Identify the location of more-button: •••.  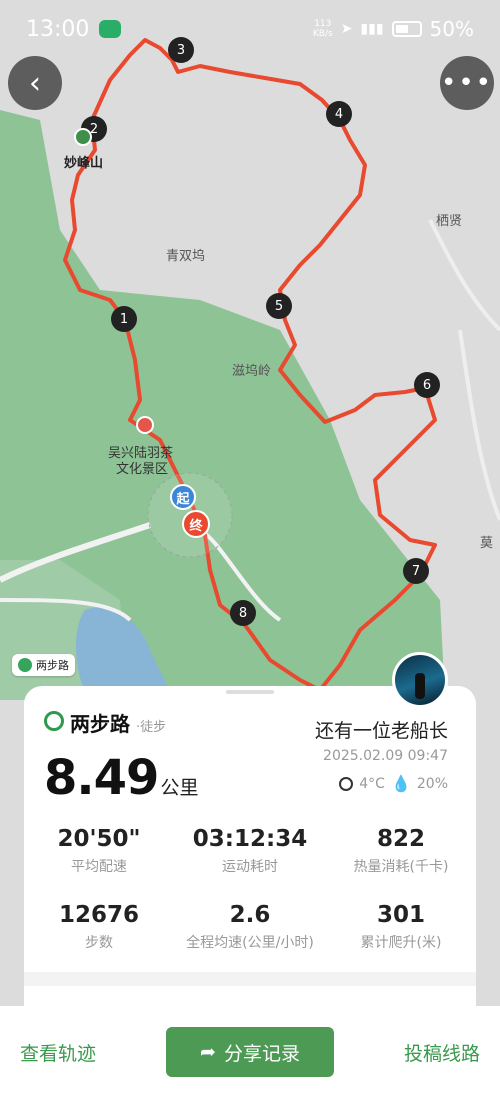
(467, 83).